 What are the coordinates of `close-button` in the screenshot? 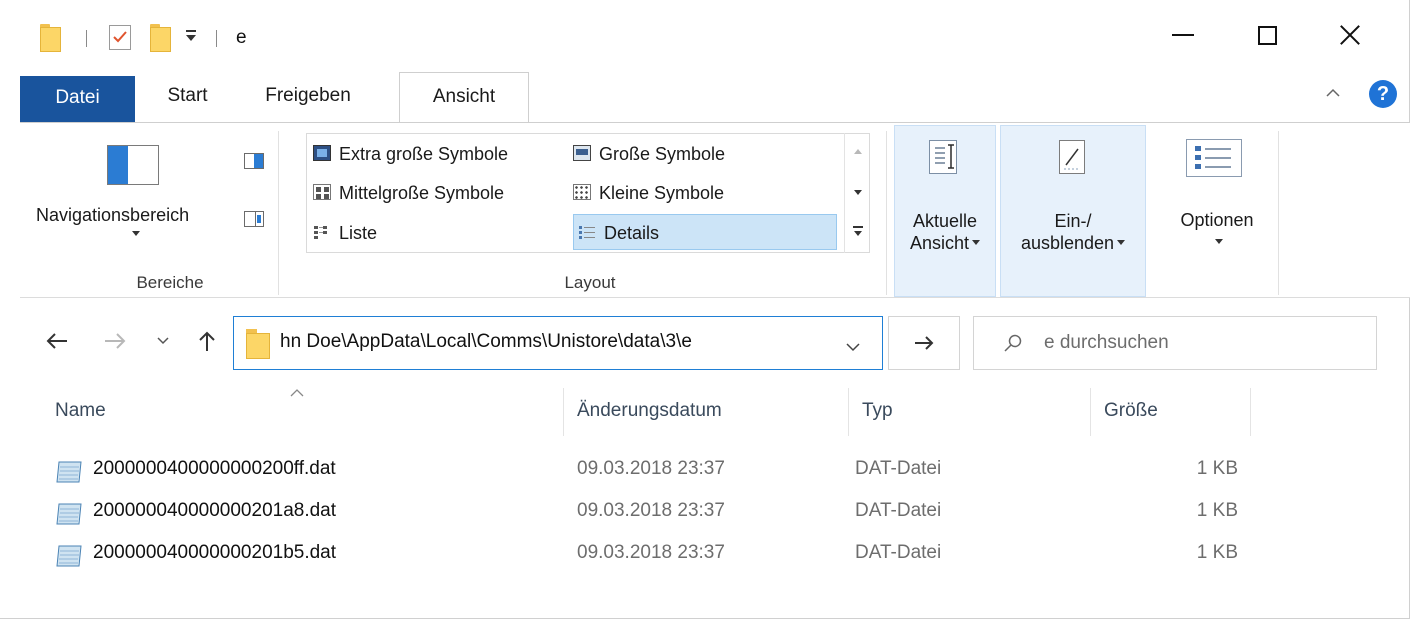 It's located at (1350, 35).